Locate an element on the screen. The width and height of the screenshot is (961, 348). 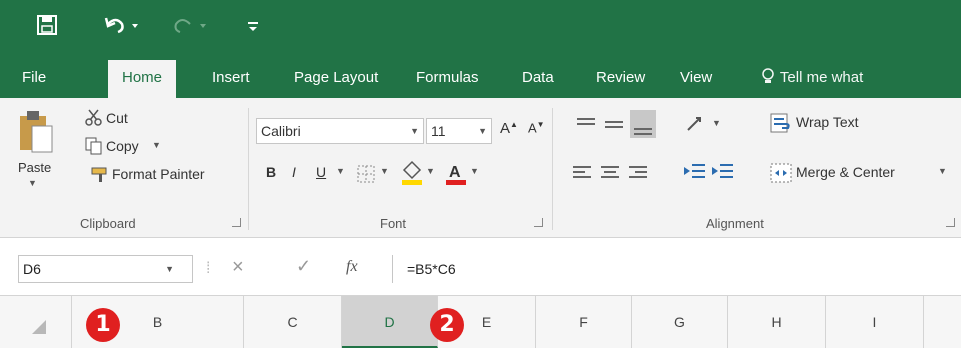
font-size-select: 11 ▼ is located at coordinates (459, 131).